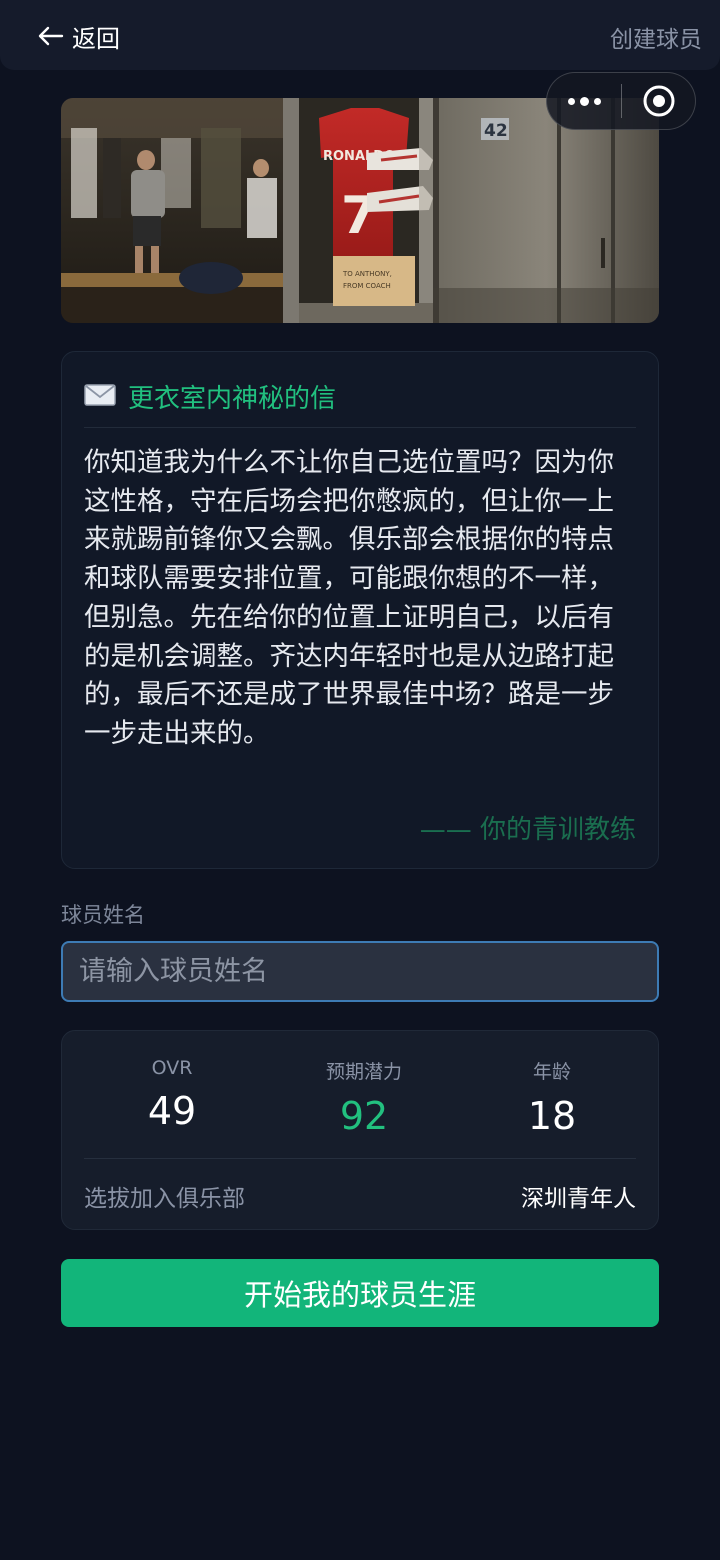 The height and width of the screenshot is (1560, 720). I want to click on back-button: 返回, so click(79, 36).